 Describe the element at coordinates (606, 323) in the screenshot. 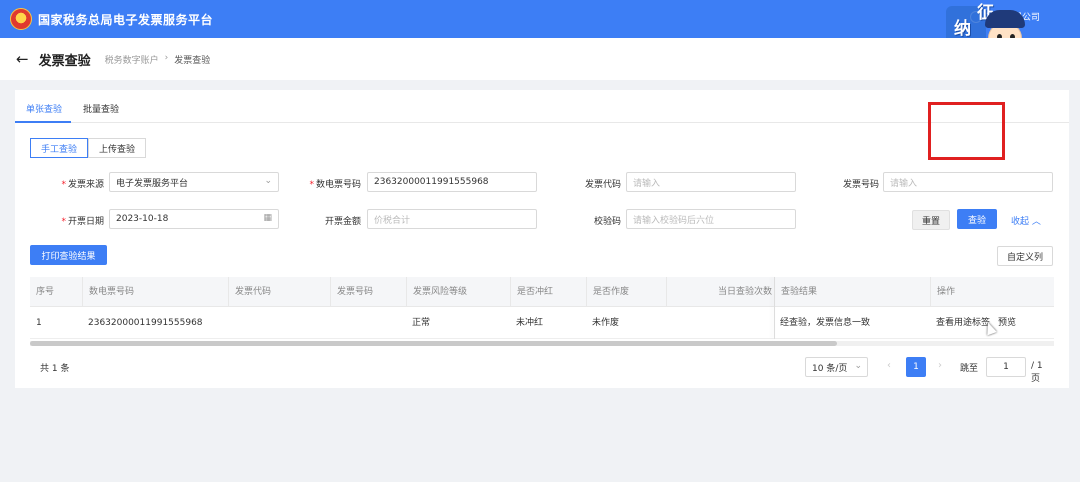

I see `cell-voided: 未作废` at that location.